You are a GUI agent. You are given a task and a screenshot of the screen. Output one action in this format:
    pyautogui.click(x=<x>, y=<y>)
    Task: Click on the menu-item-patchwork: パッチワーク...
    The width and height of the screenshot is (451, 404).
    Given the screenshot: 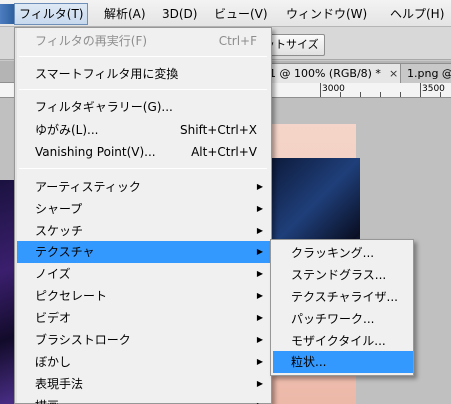 What is the action you would take?
    pyautogui.click(x=343, y=319)
    